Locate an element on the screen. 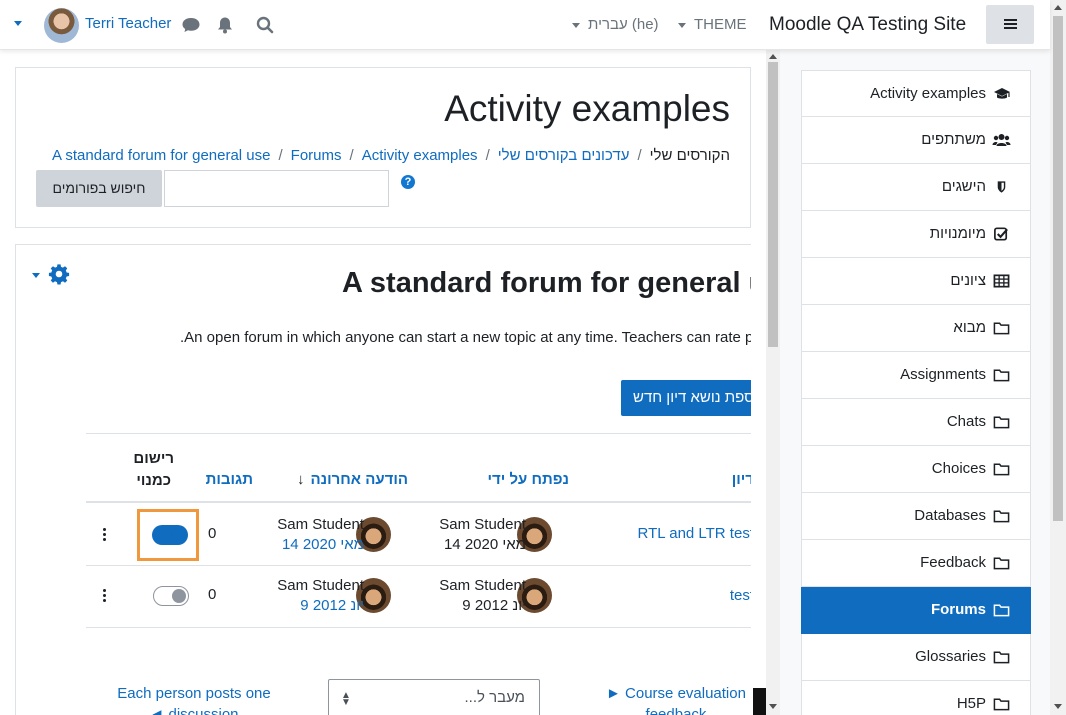  shield-icon is located at coordinates (1001, 187).